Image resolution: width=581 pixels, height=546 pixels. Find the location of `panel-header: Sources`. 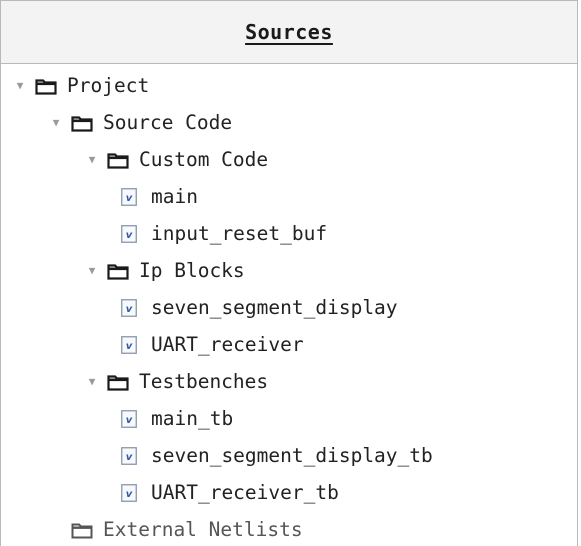

panel-header: Sources is located at coordinates (289, 32).